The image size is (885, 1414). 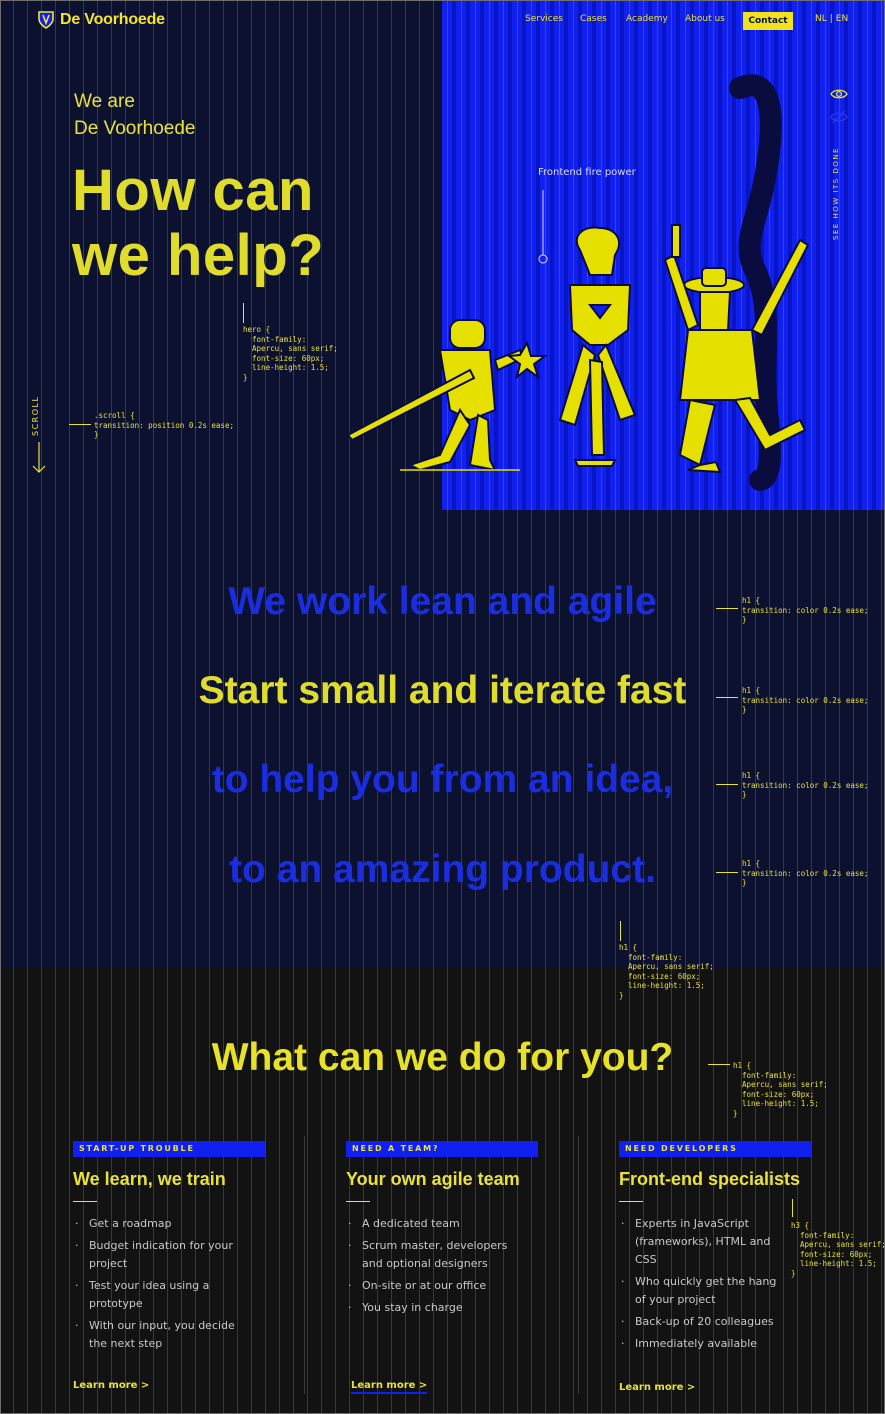 I want to click on contact-button: Contact, so click(x=768, y=21).